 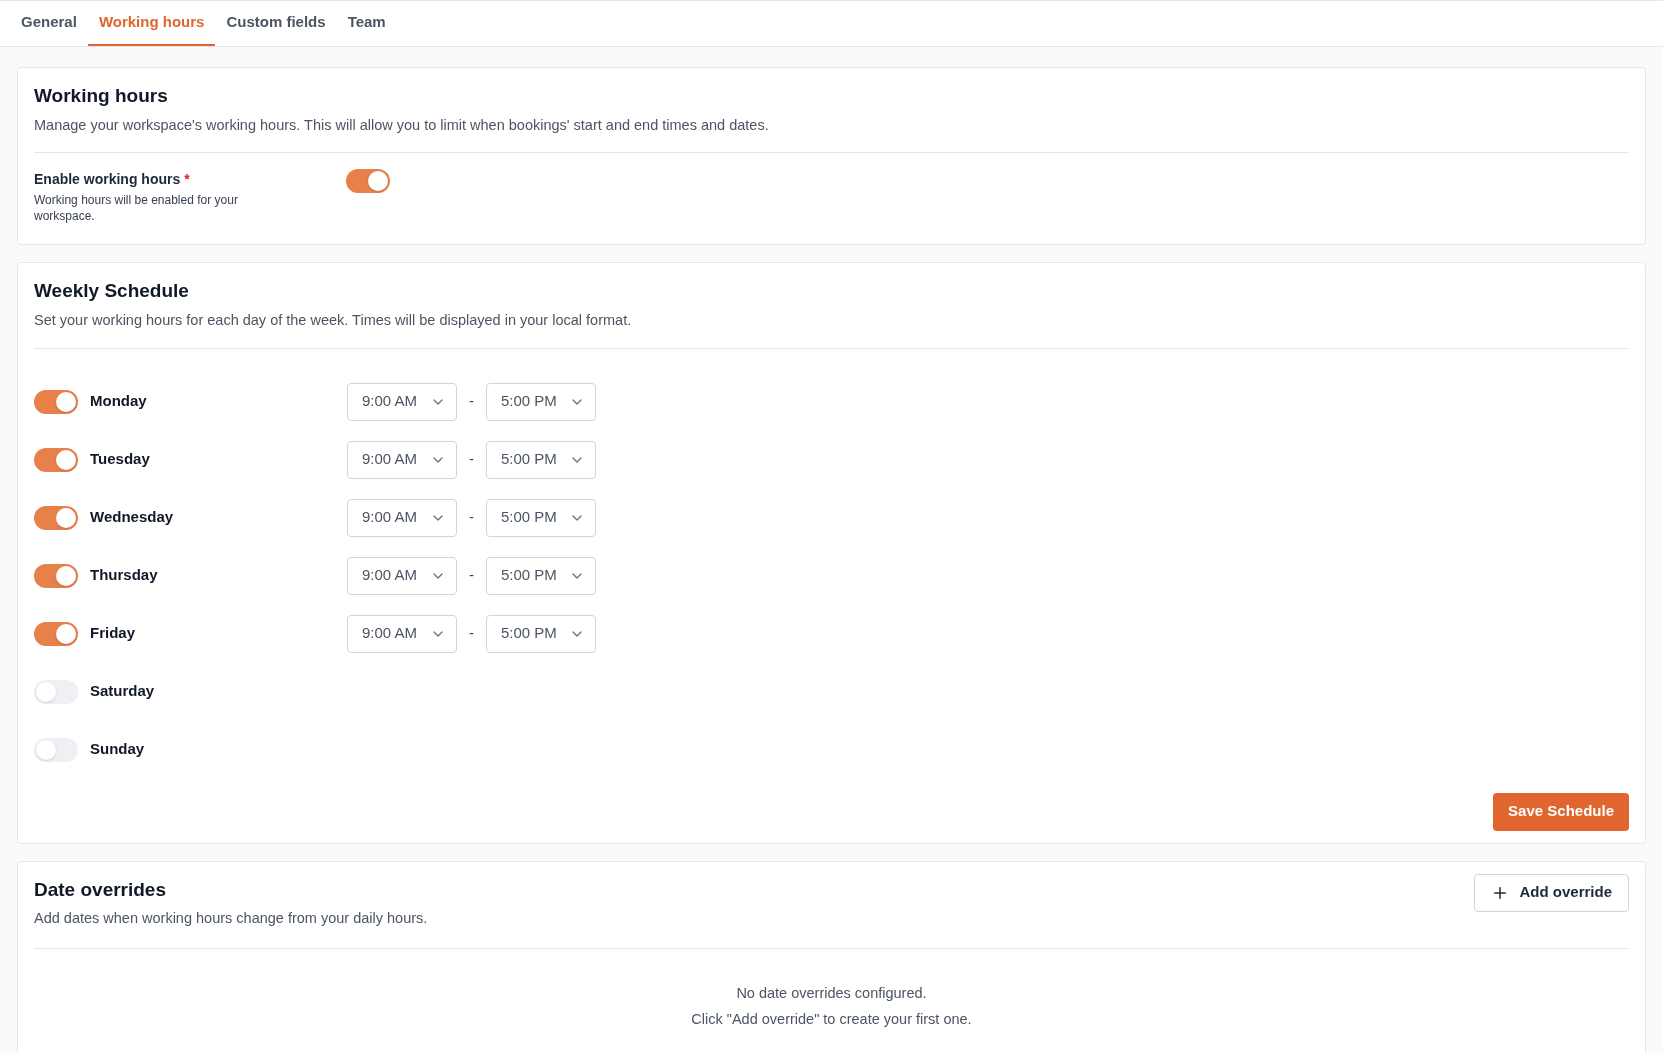 I want to click on tab: General, so click(x=49, y=23).